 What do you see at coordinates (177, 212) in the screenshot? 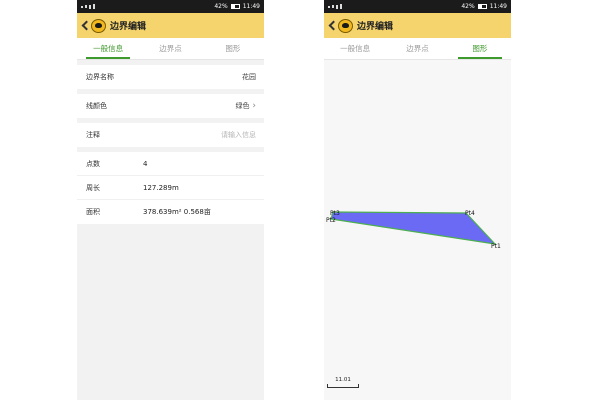
I see `area-value: 378.639m² 0.568亩` at bounding box center [177, 212].